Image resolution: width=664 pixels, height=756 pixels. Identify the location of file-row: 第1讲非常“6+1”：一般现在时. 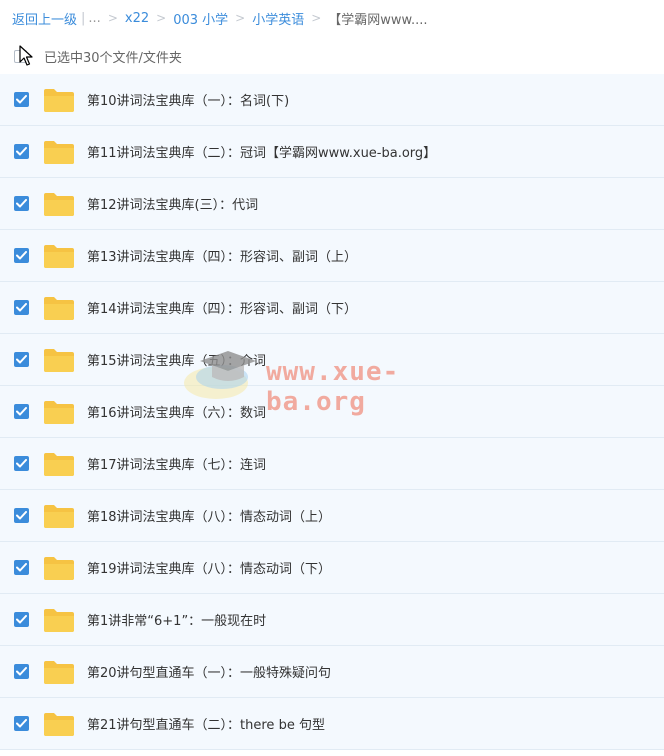
(332, 620).